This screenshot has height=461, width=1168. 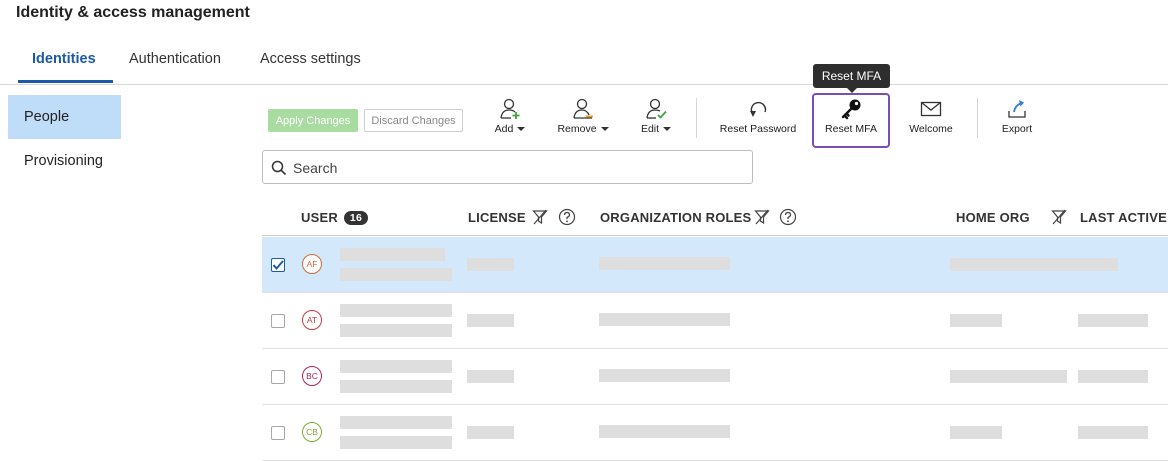 What do you see at coordinates (851, 76) in the screenshot?
I see `tooltip: Reset MFA` at bounding box center [851, 76].